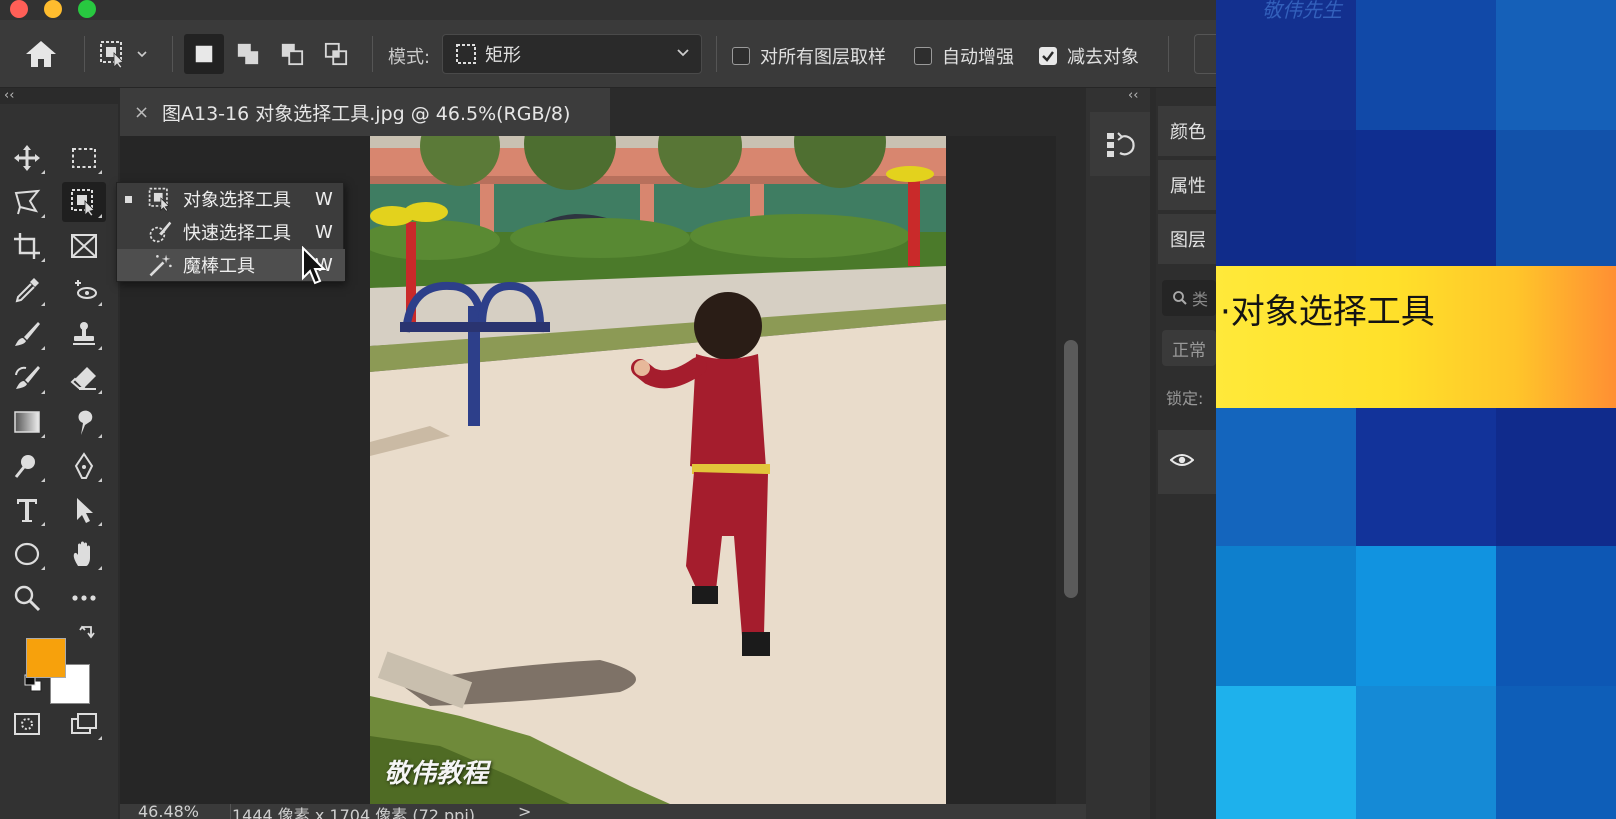  I want to click on zoom-level: 46.48%, so click(168, 811).